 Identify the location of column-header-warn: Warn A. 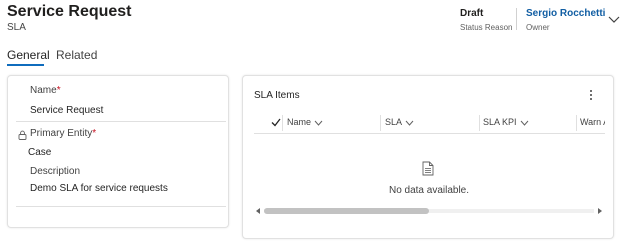
(592, 122).